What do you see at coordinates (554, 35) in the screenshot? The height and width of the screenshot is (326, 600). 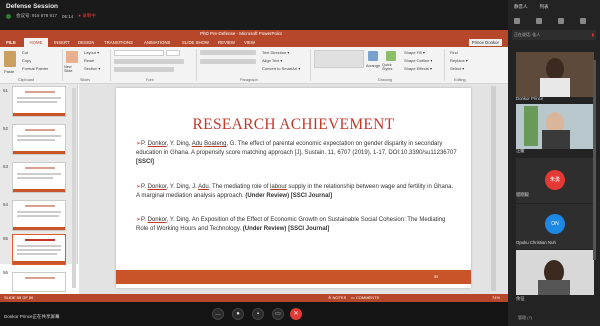 I see `active-speaker: 正在说话: 佳人 ▮` at bounding box center [554, 35].